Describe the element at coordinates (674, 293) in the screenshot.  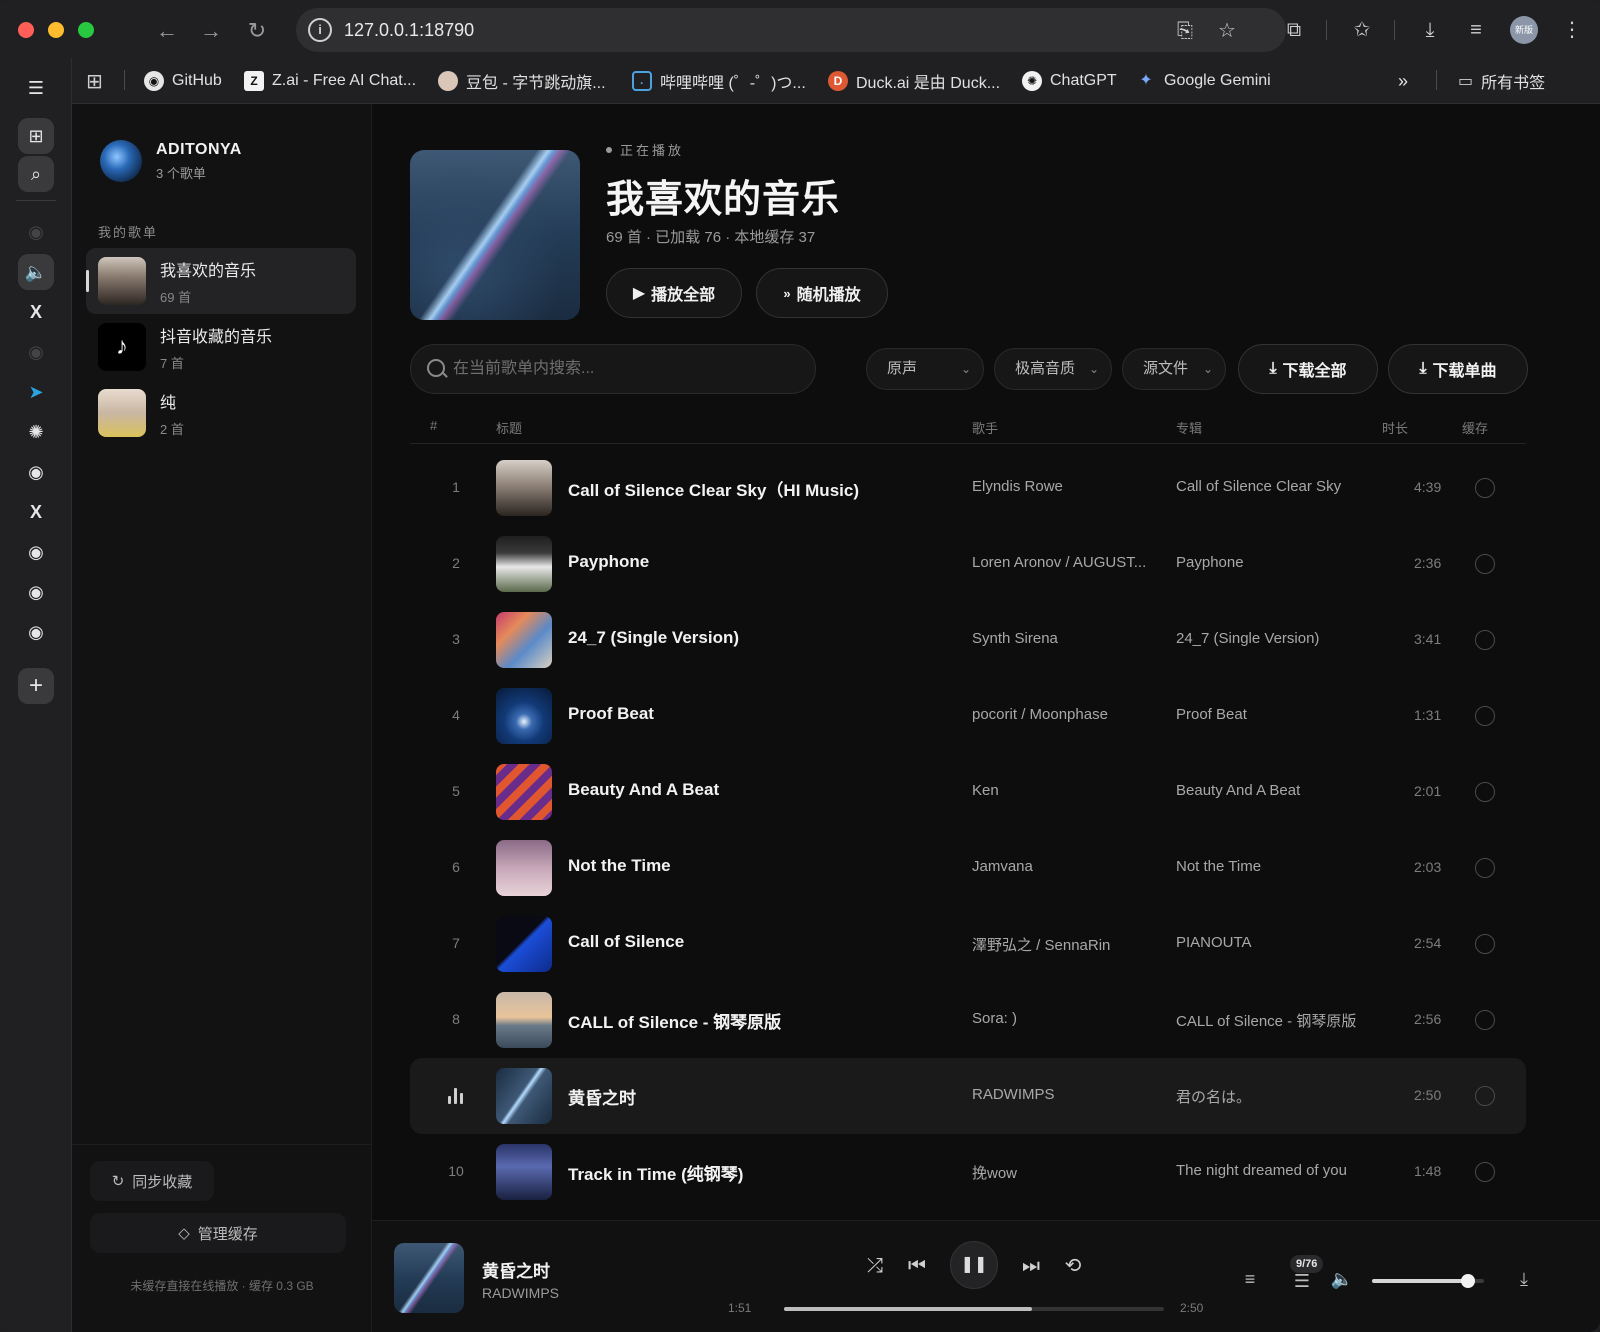
I see `play-all-button: ▶ 播放全部` at that location.